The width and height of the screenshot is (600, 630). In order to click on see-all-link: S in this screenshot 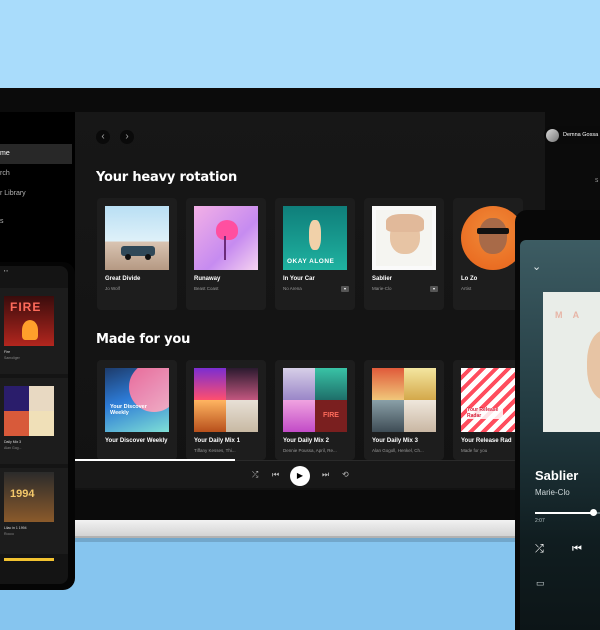, I will do `click(596, 181)`.